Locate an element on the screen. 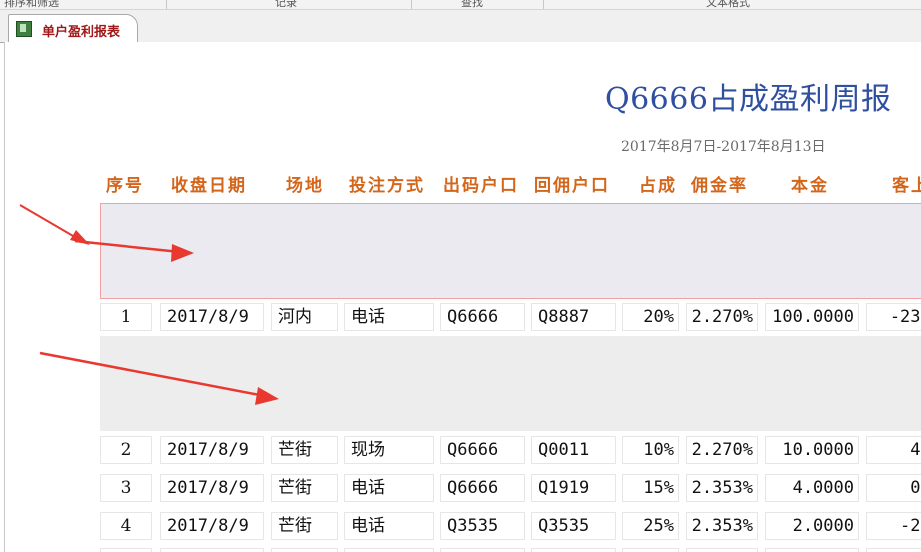 This screenshot has width=921, height=552. annotation-arrows is located at coordinates (149, 304).